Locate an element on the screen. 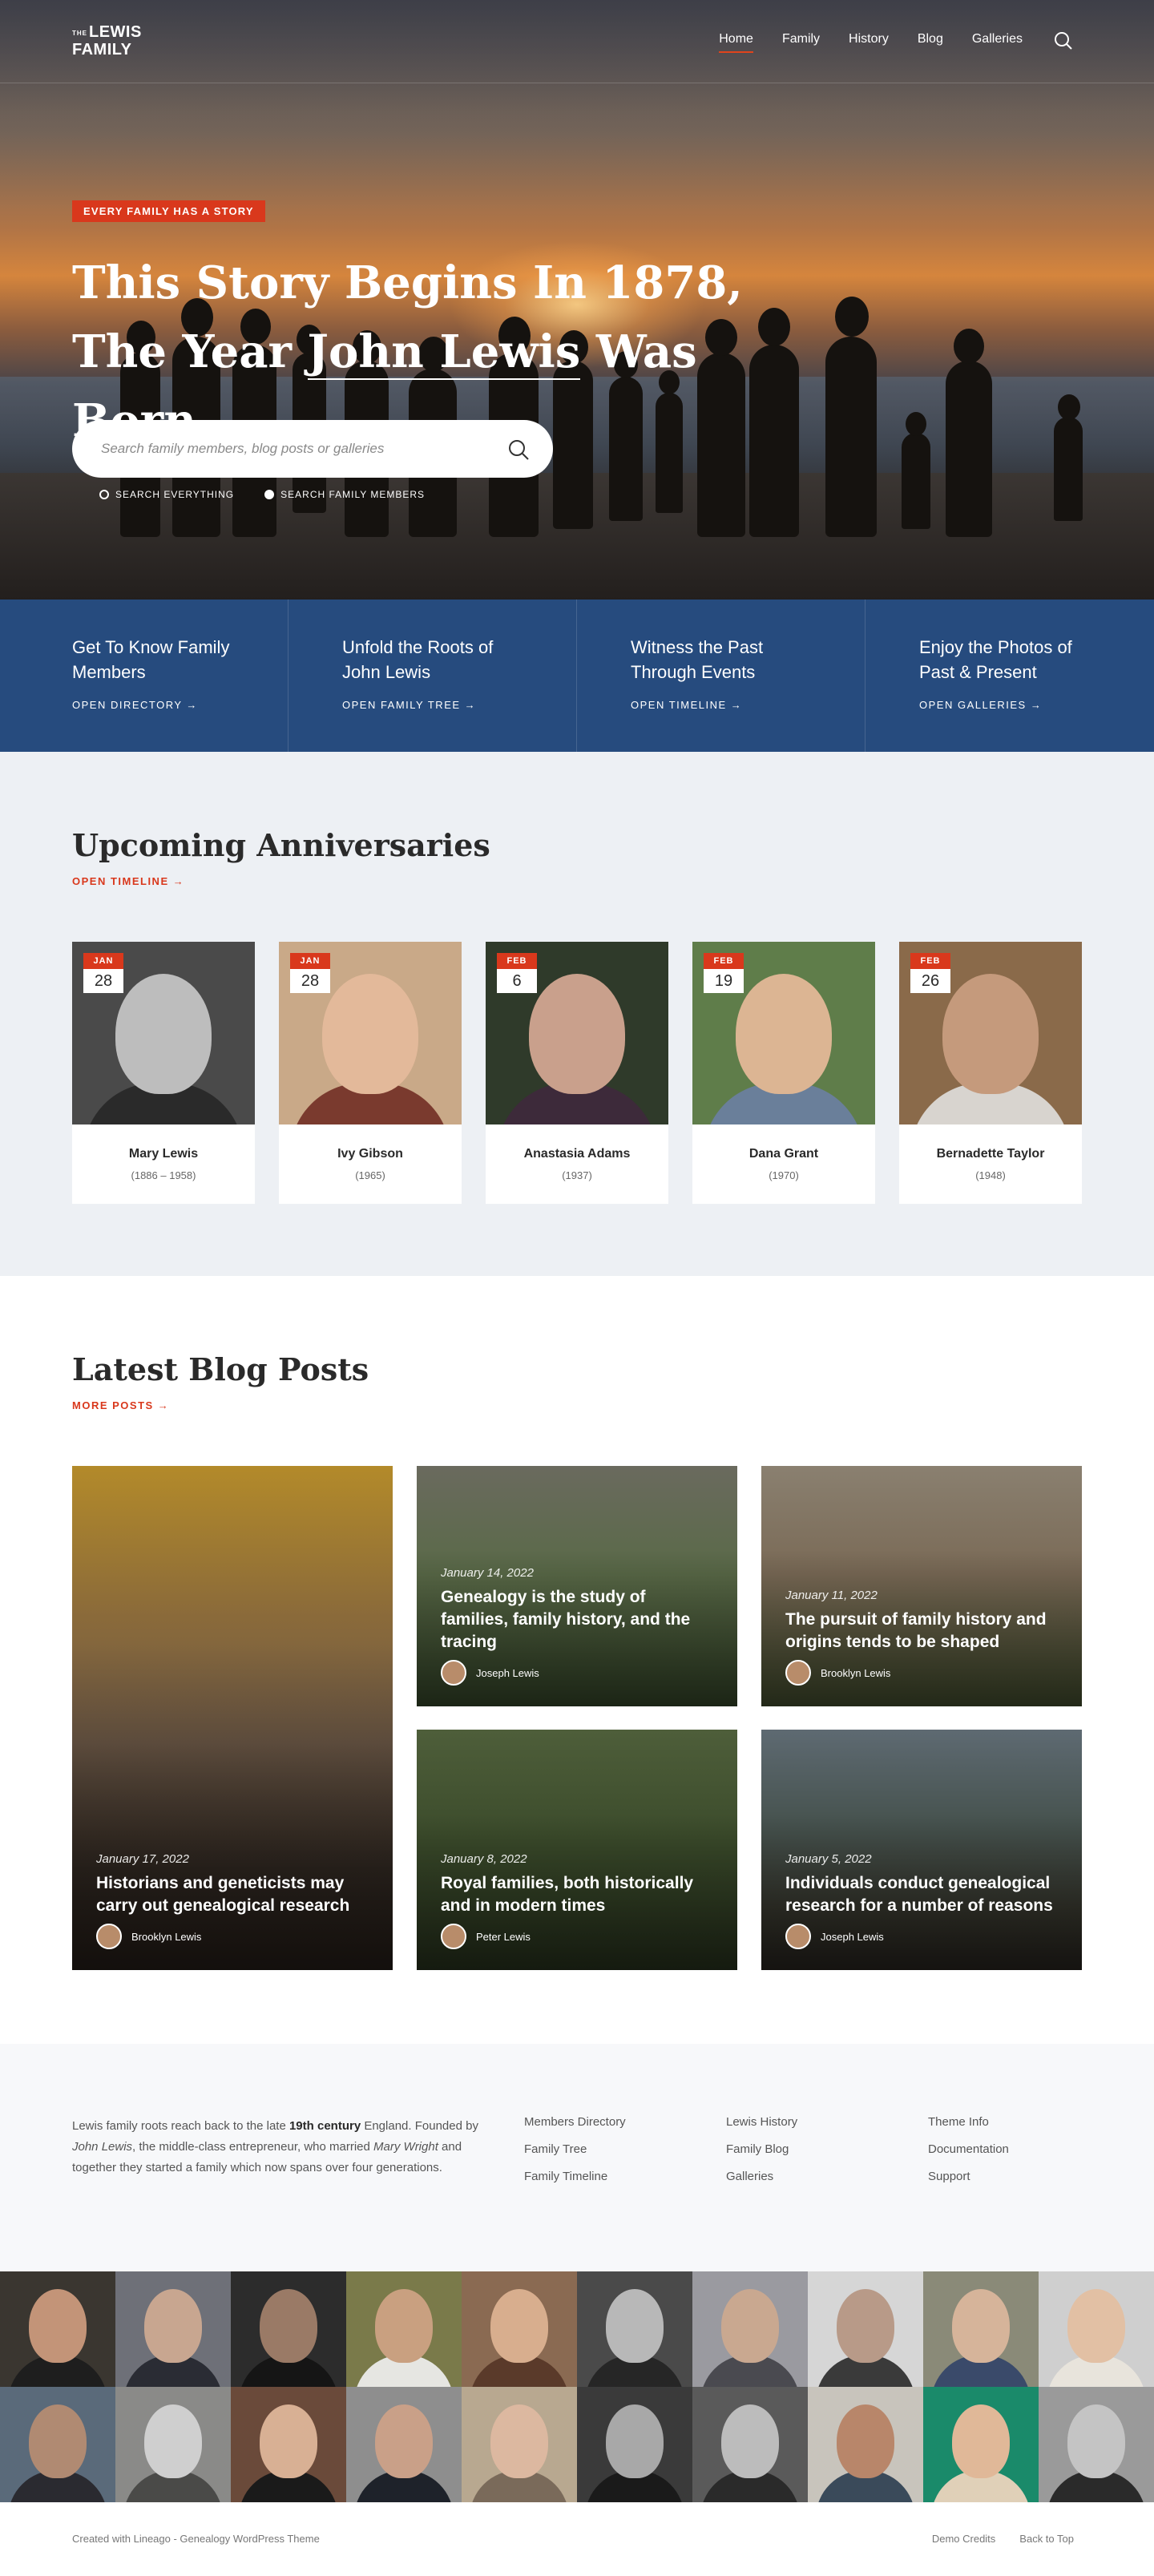  nav-galleries: Galleries is located at coordinates (997, 42).